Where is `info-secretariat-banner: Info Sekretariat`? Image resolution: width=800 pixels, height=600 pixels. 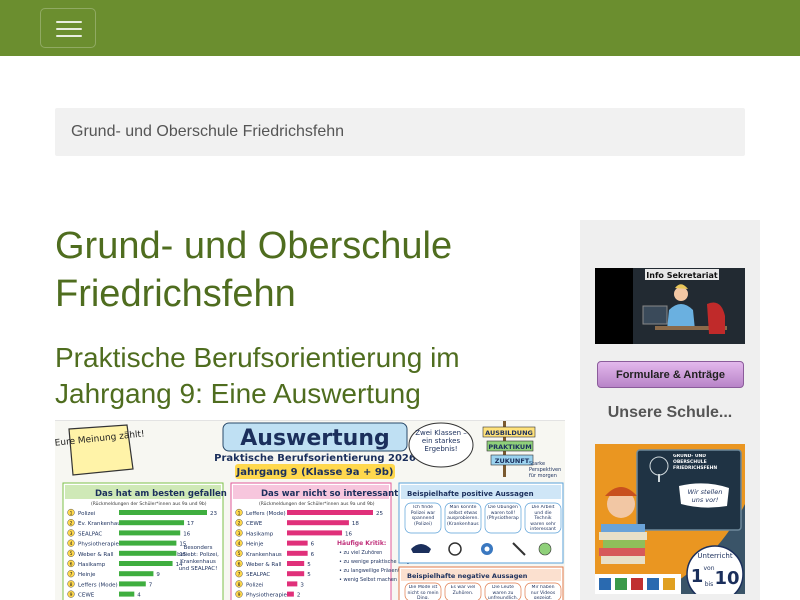
info-secretariat-banner: Info Sekretariat is located at coordinates (670, 306).